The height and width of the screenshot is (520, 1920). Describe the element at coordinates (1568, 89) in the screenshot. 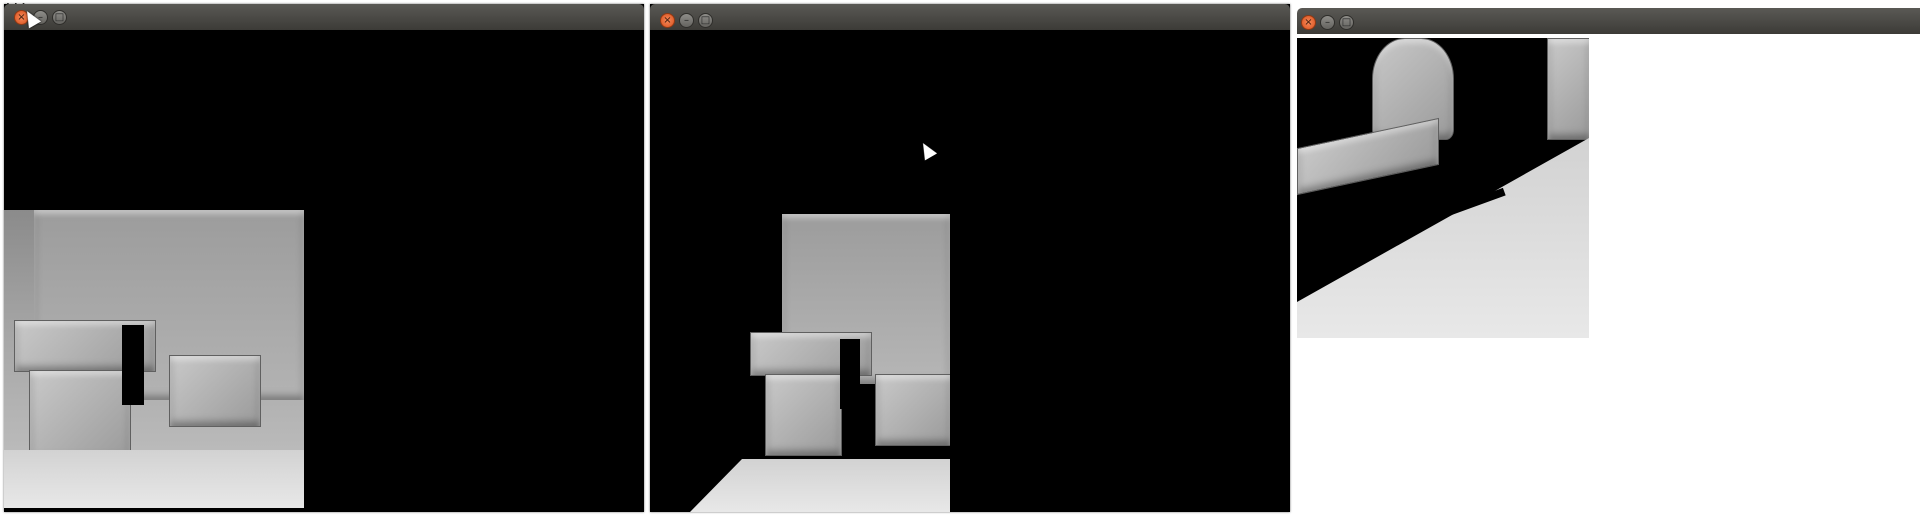

I see `wall-edge-surface` at that location.